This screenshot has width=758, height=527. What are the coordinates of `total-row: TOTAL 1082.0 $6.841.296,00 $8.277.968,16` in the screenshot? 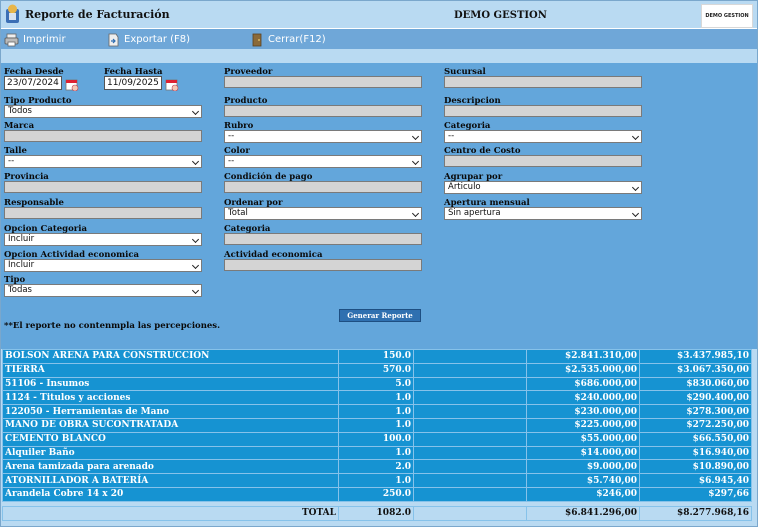 It's located at (377, 513).